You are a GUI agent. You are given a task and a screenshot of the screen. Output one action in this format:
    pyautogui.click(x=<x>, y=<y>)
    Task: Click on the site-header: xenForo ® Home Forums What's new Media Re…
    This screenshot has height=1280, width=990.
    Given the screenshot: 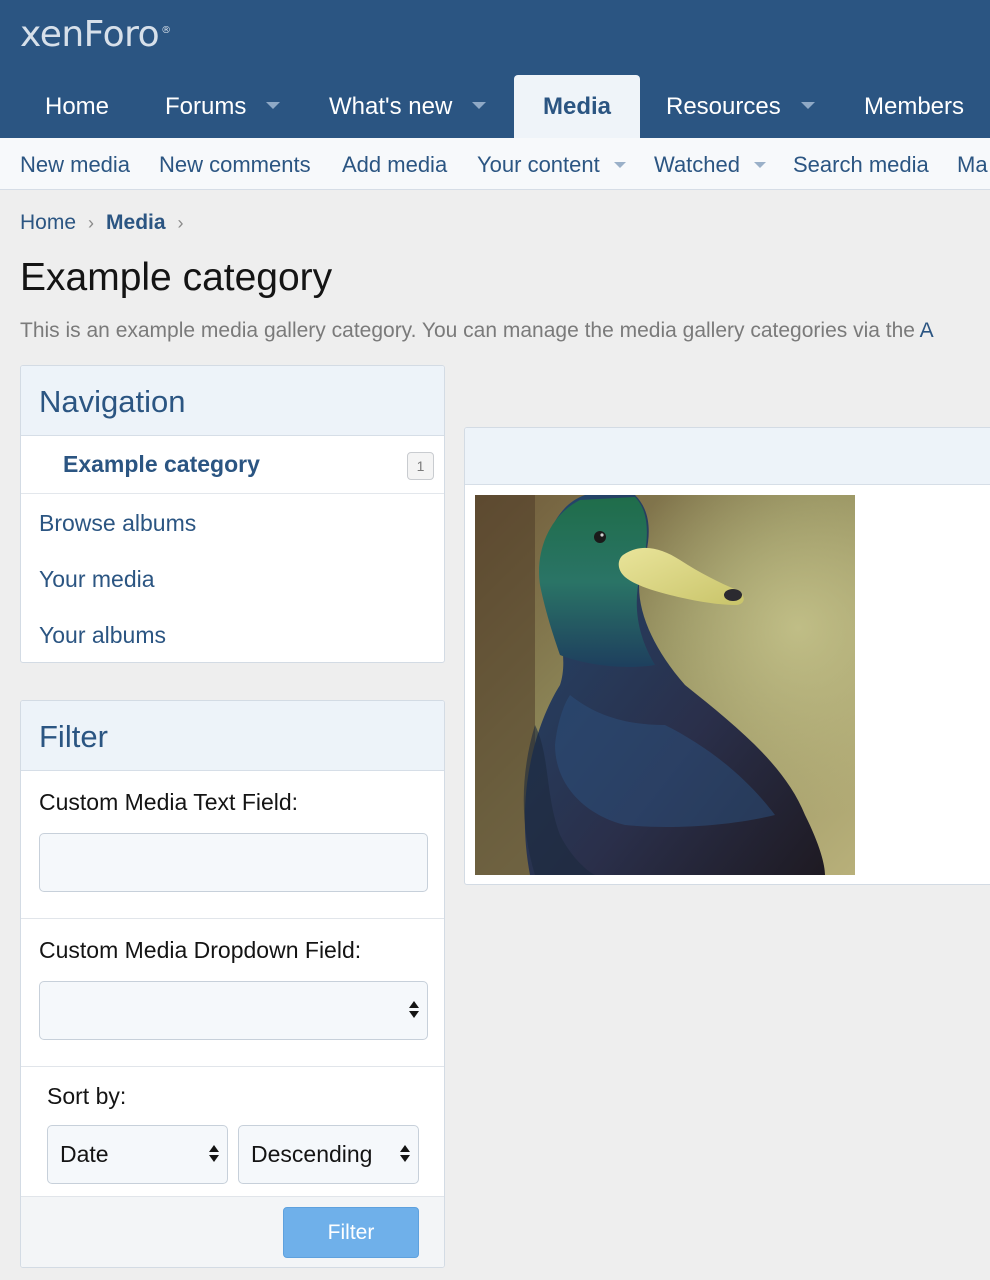 What is the action you would take?
    pyautogui.click(x=495, y=69)
    